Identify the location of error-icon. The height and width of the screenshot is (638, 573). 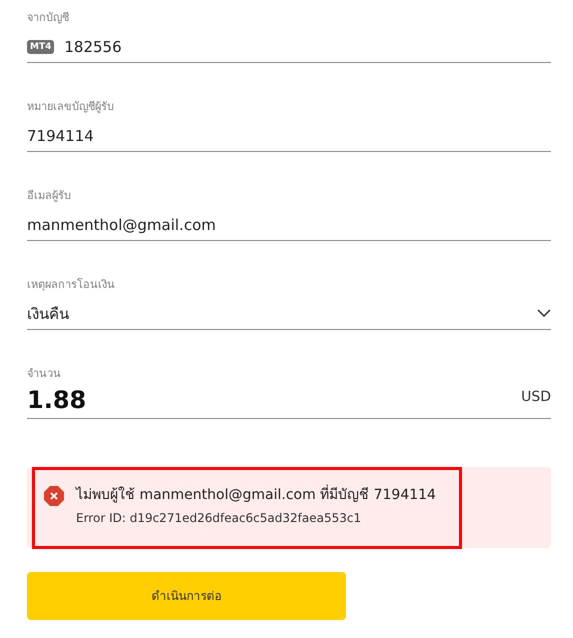
(54, 496).